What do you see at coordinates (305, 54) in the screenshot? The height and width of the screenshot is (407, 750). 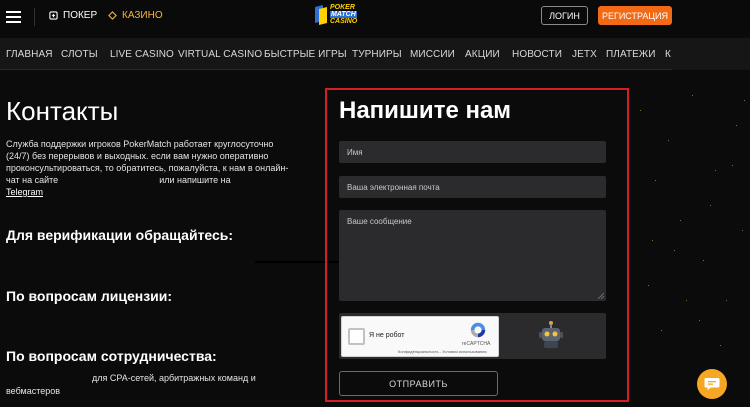 I see `nav-item-fast-games: БЫСТРЫЕ ИГРЫ` at bounding box center [305, 54].